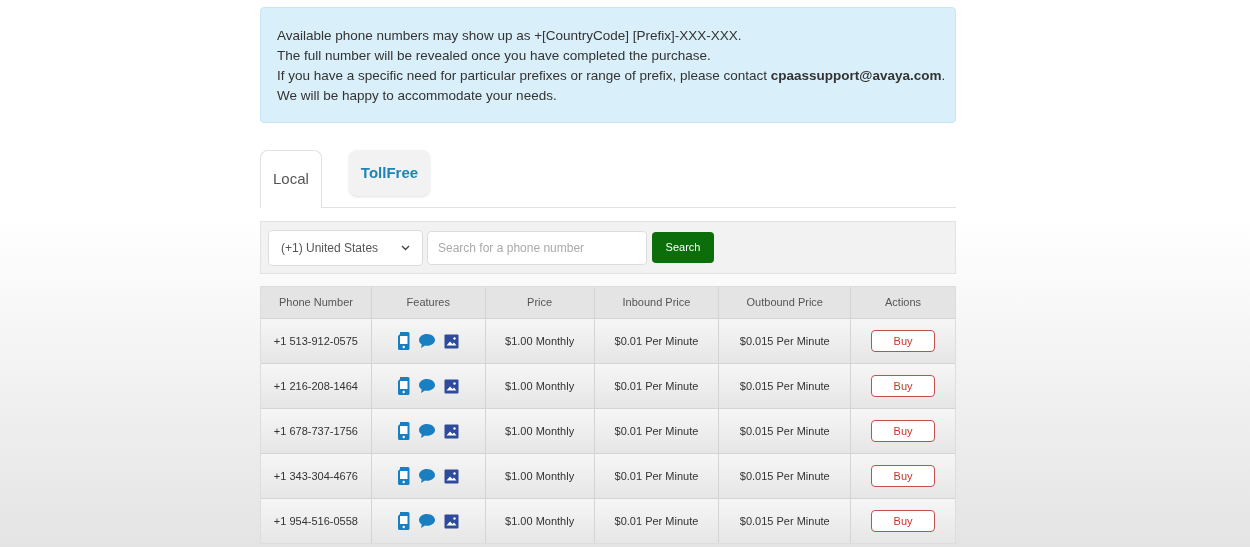  I want to click on tab: Local, so click(291, 179).